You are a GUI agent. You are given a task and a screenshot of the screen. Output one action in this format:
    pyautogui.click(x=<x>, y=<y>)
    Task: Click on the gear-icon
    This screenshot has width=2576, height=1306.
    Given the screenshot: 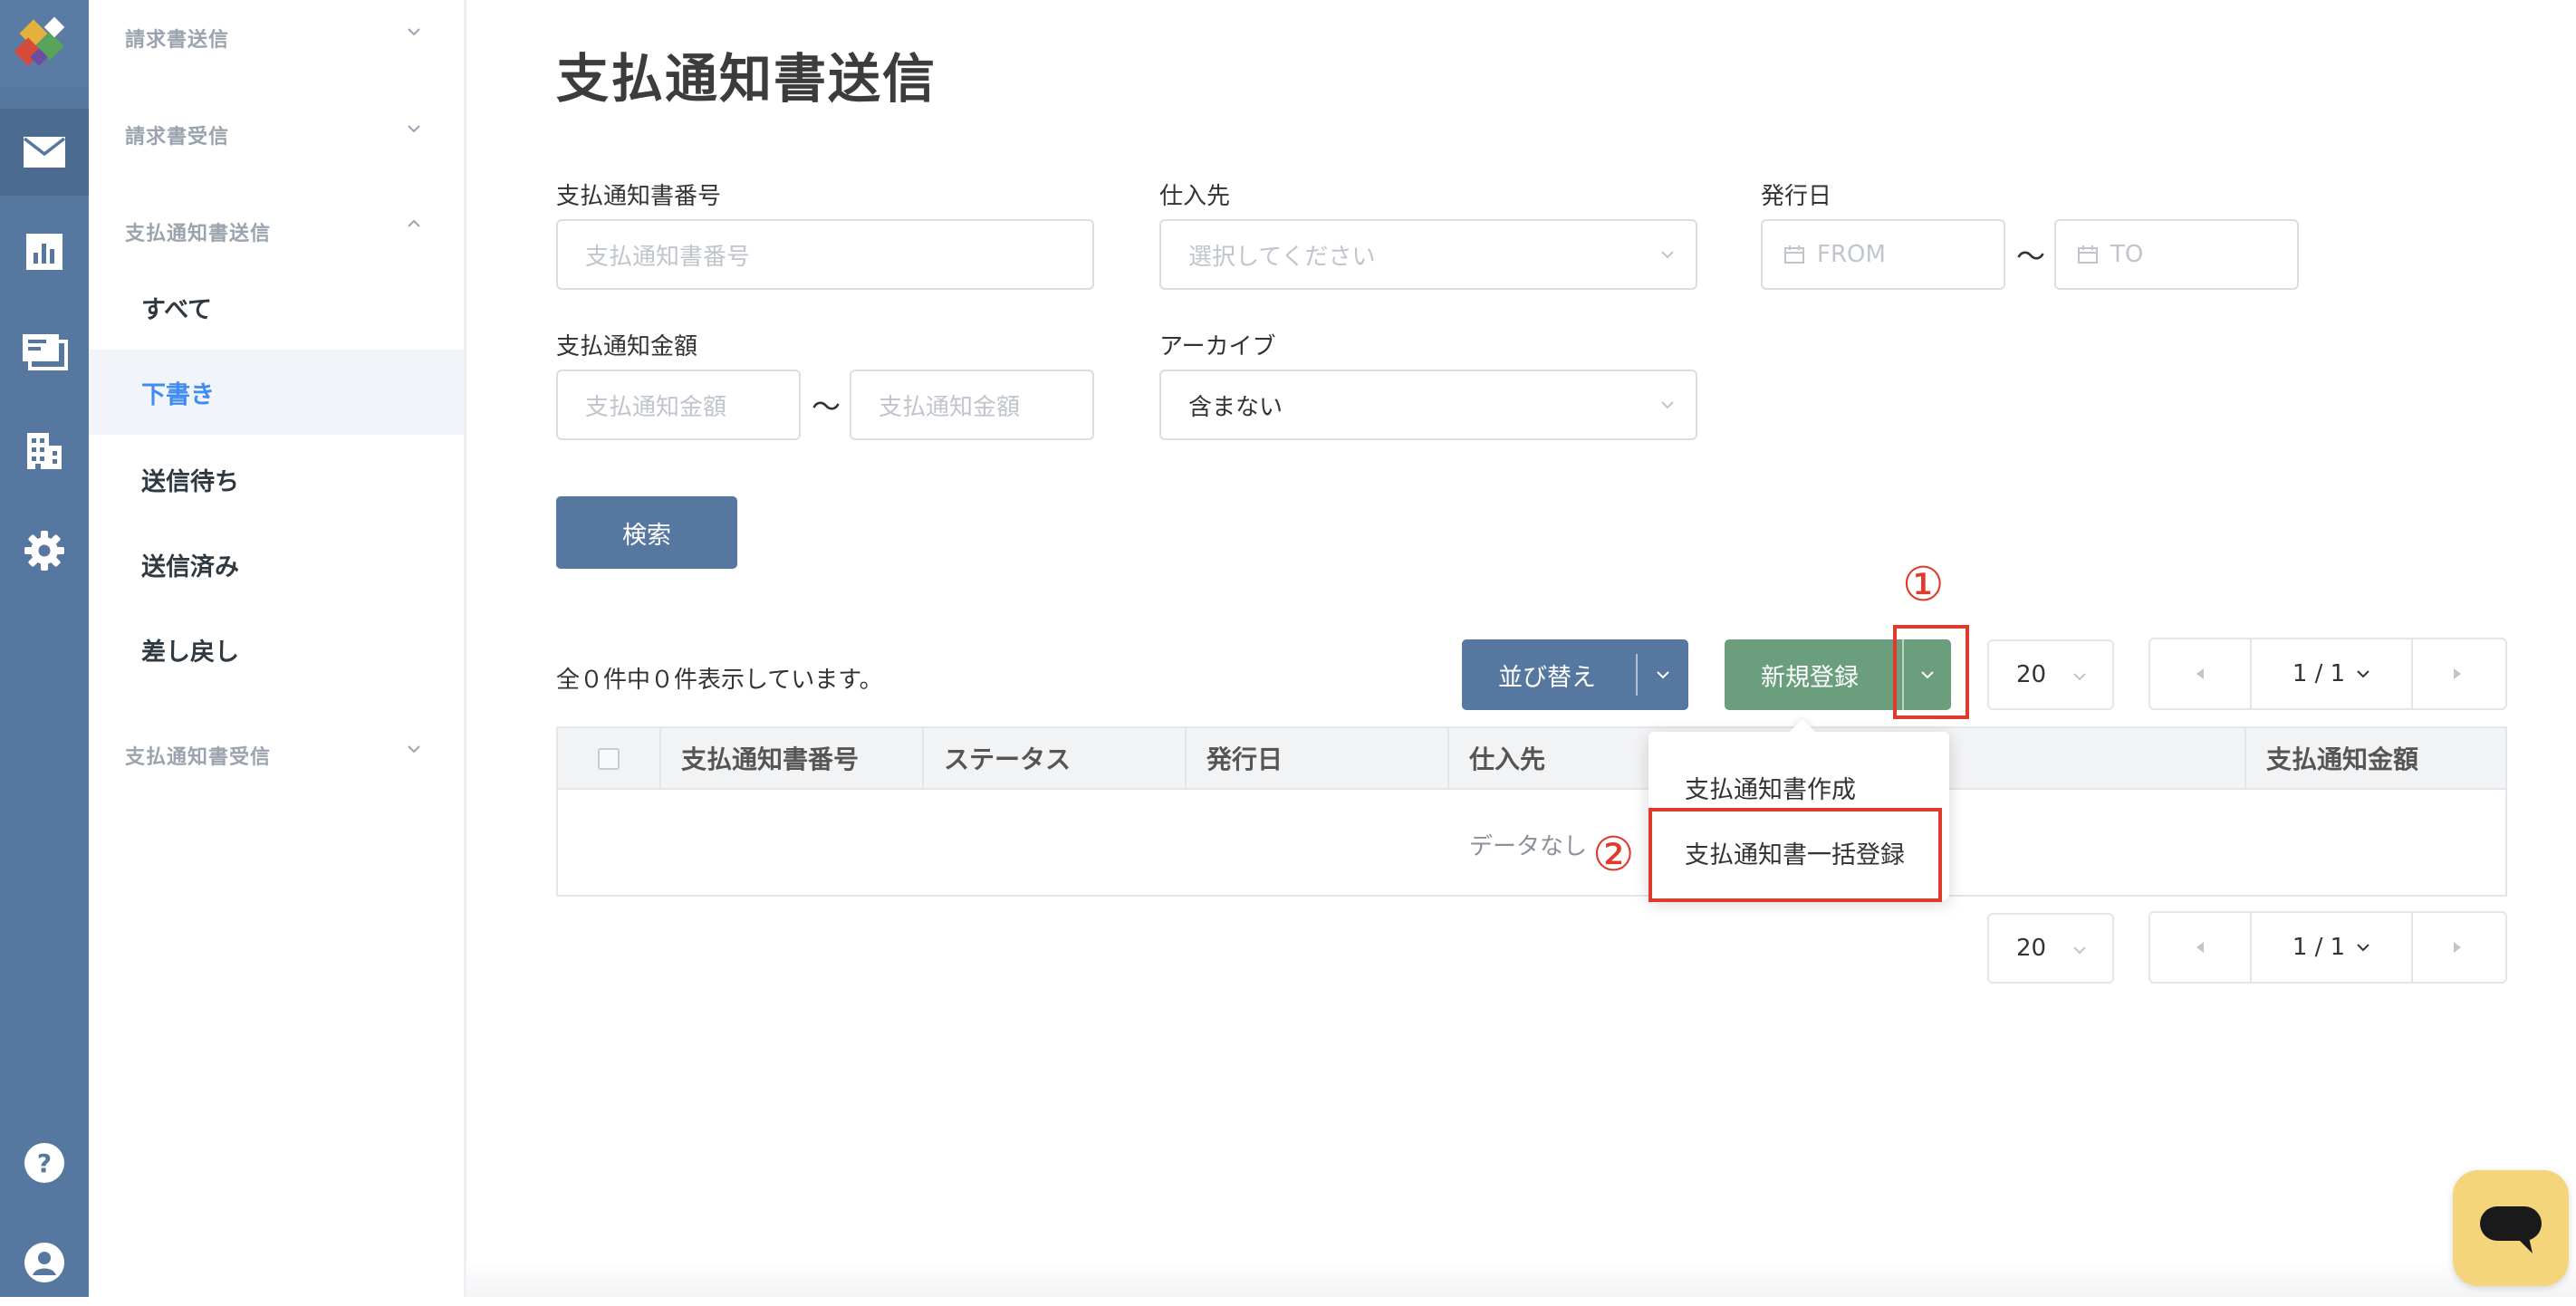 What is the action you would take?
    pyautogui.click(x=44, y=550)
    